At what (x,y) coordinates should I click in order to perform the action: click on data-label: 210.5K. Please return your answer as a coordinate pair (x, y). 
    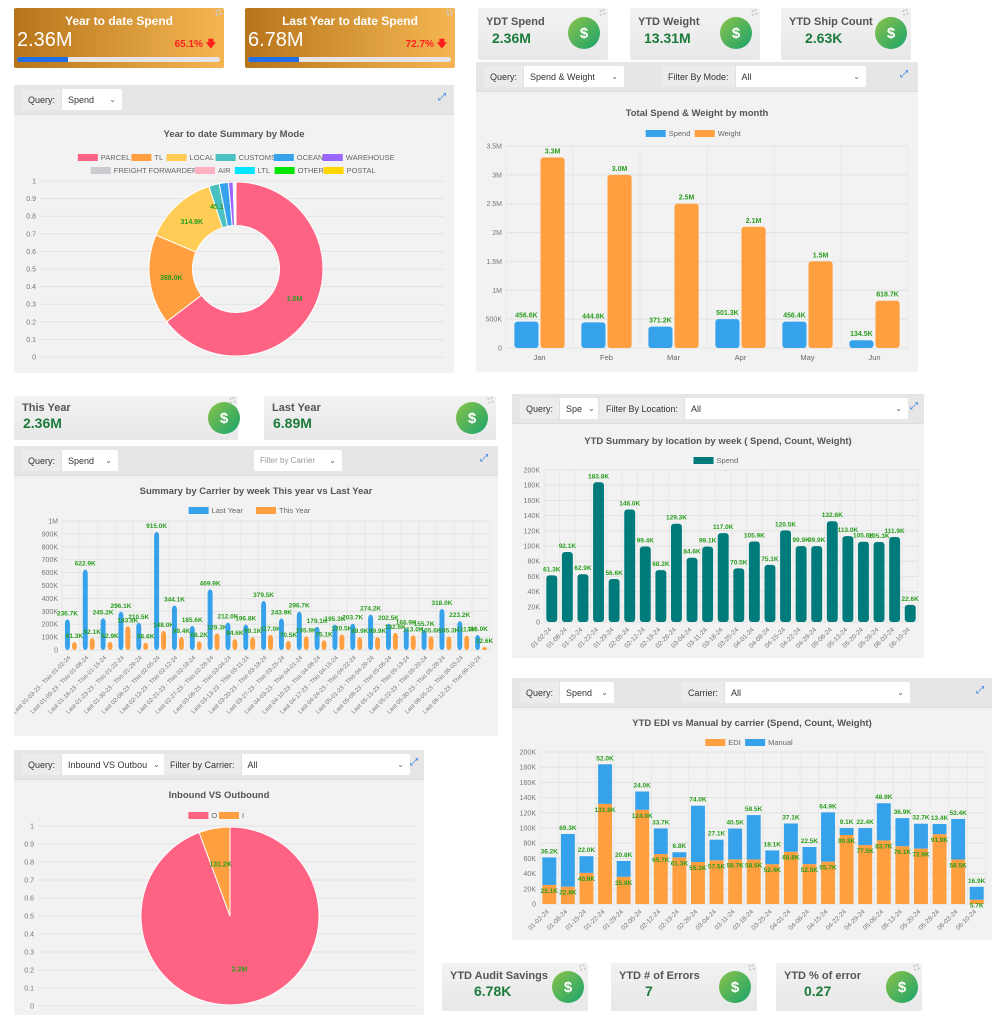
    Looking at the image, I should click on (138, 617).